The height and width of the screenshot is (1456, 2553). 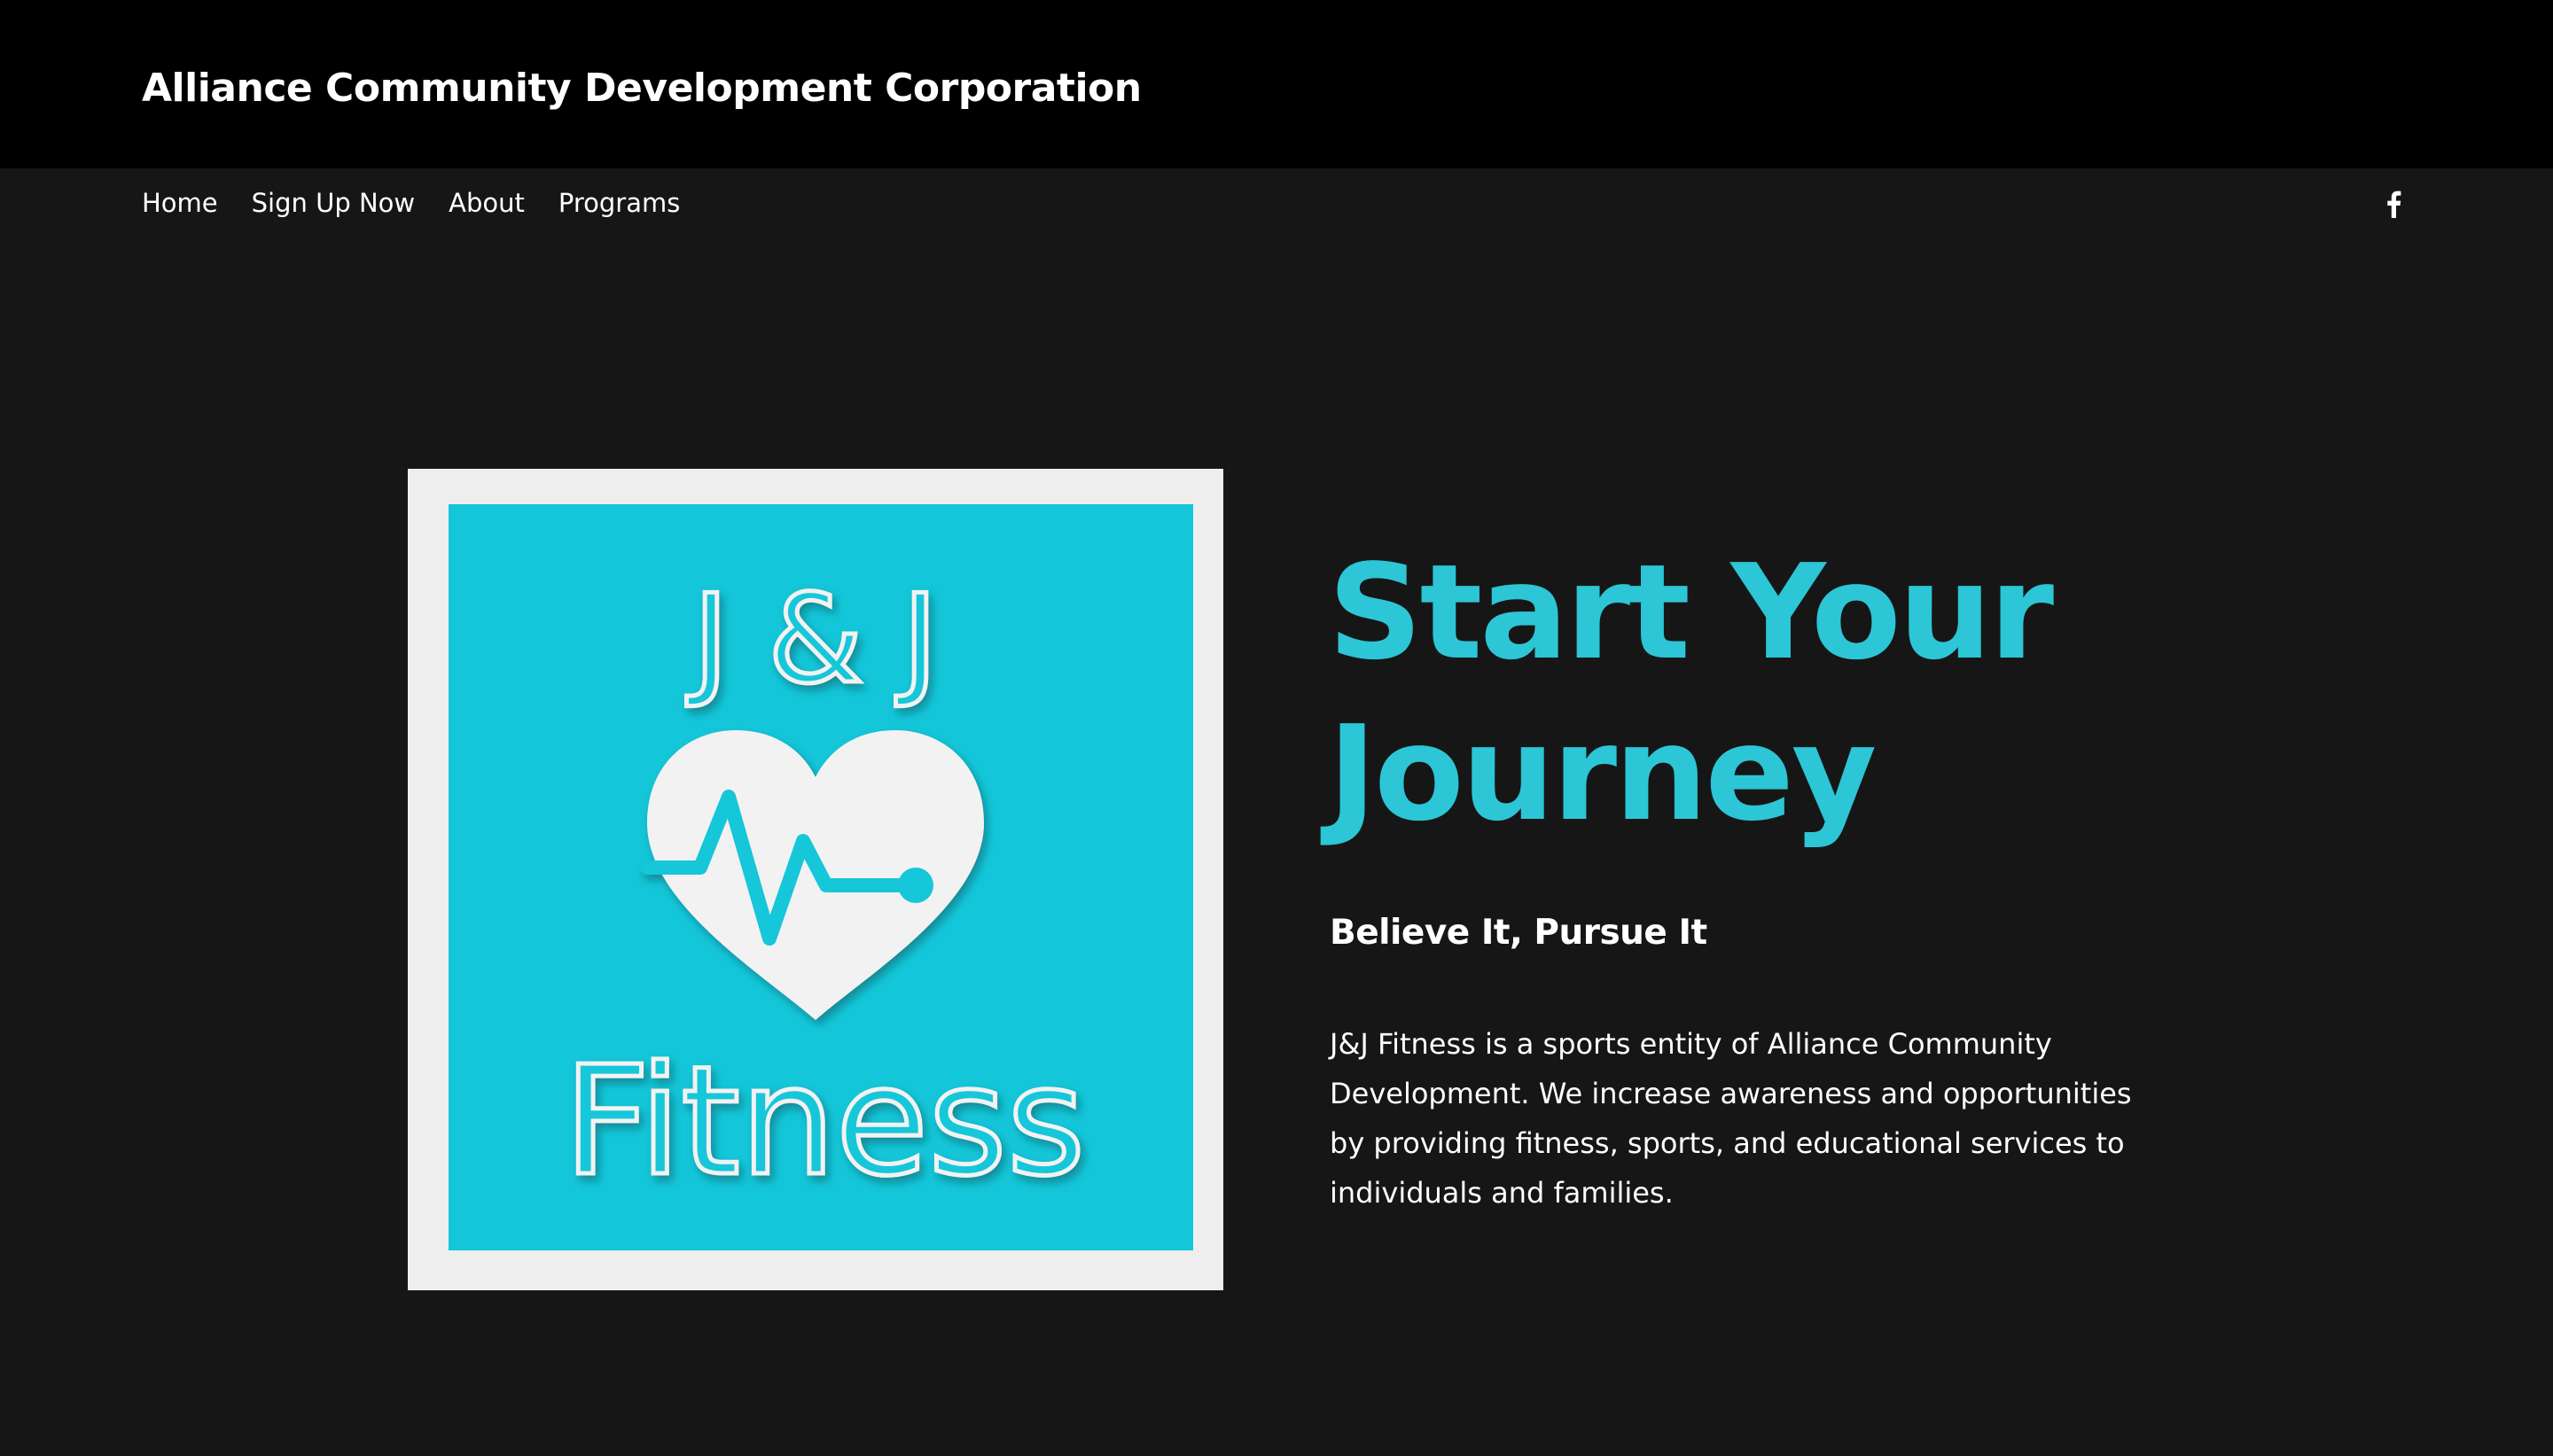 I want to click on hero-title: Start Your Journey, so click(x=1771, y=693).